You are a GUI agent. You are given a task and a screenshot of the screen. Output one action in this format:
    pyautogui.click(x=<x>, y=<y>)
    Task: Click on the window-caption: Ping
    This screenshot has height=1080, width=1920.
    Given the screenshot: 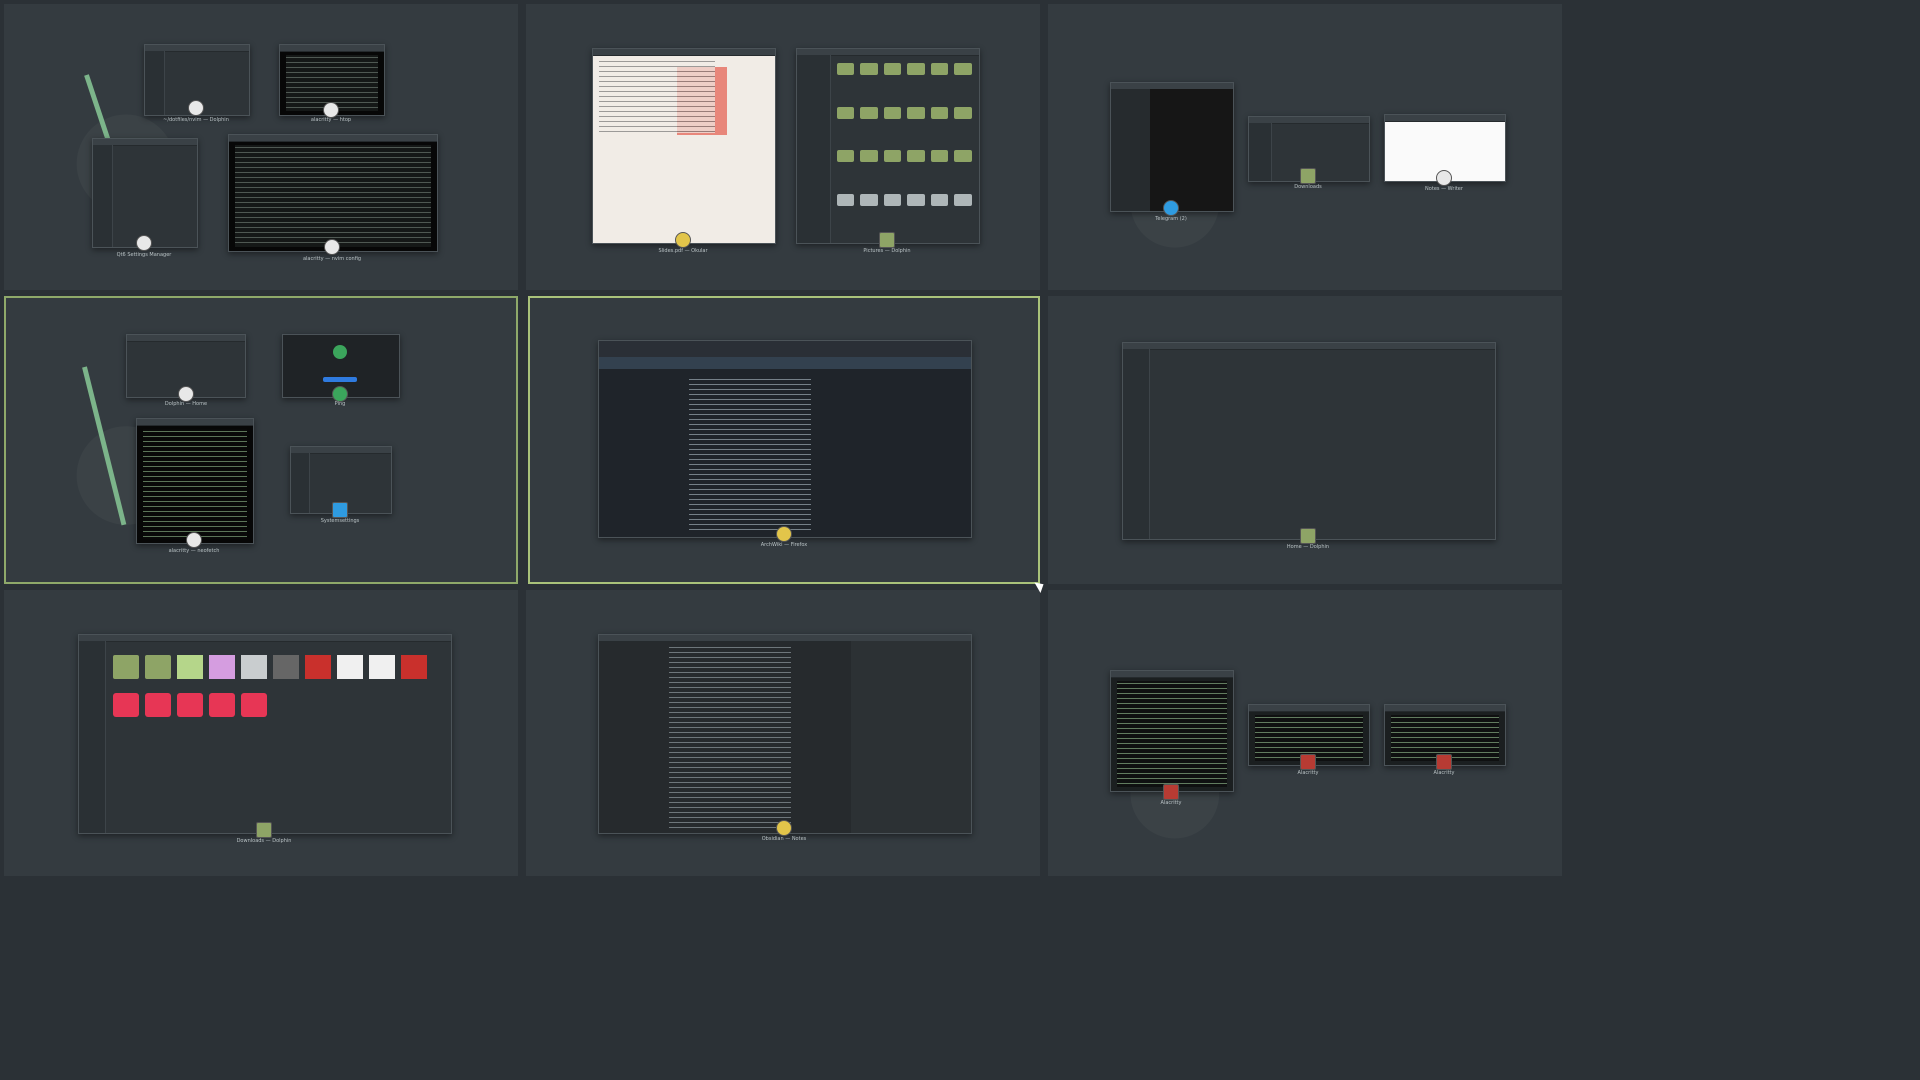 What is the action you would take?
    pyautogui.click(x=340, y=404)
    